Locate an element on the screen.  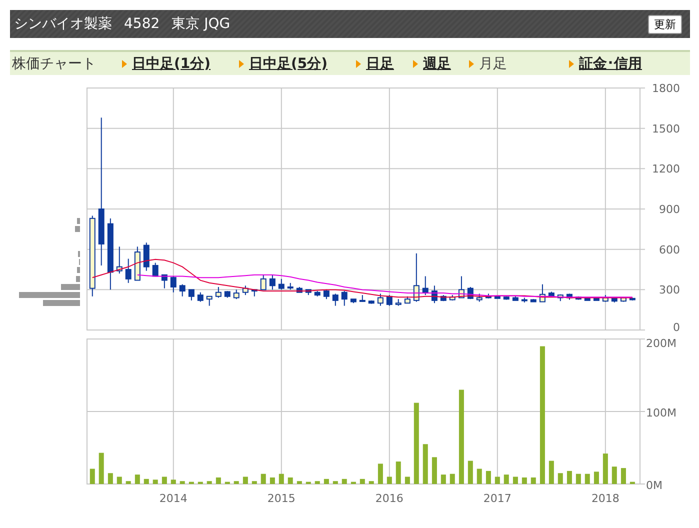
period-link: 日中足(1分) is located at coordinates (171, 63).